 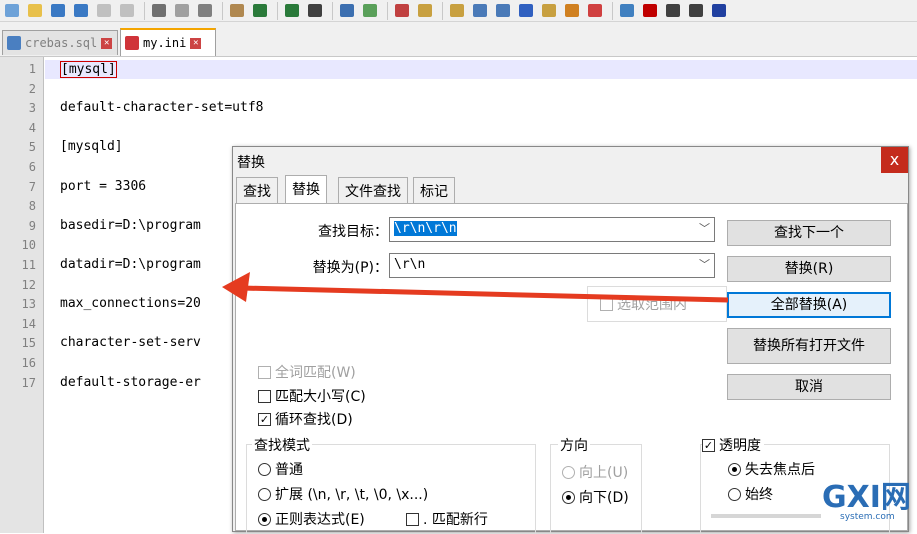 I want to click on annotation-arrow, so click(x=475, y=287).